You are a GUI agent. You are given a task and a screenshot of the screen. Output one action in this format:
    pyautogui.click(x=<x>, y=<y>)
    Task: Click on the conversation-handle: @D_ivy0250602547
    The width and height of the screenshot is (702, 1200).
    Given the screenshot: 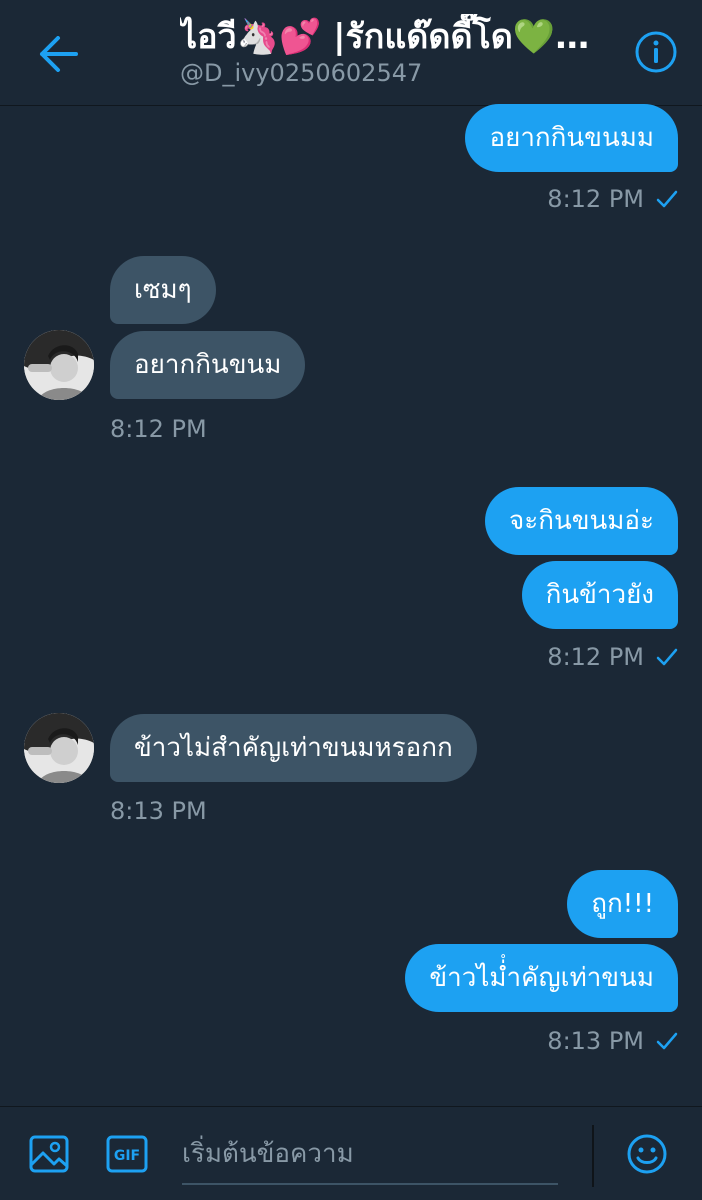 What is the action you would take?
    pyautogui.click(x=301, y=73)
    